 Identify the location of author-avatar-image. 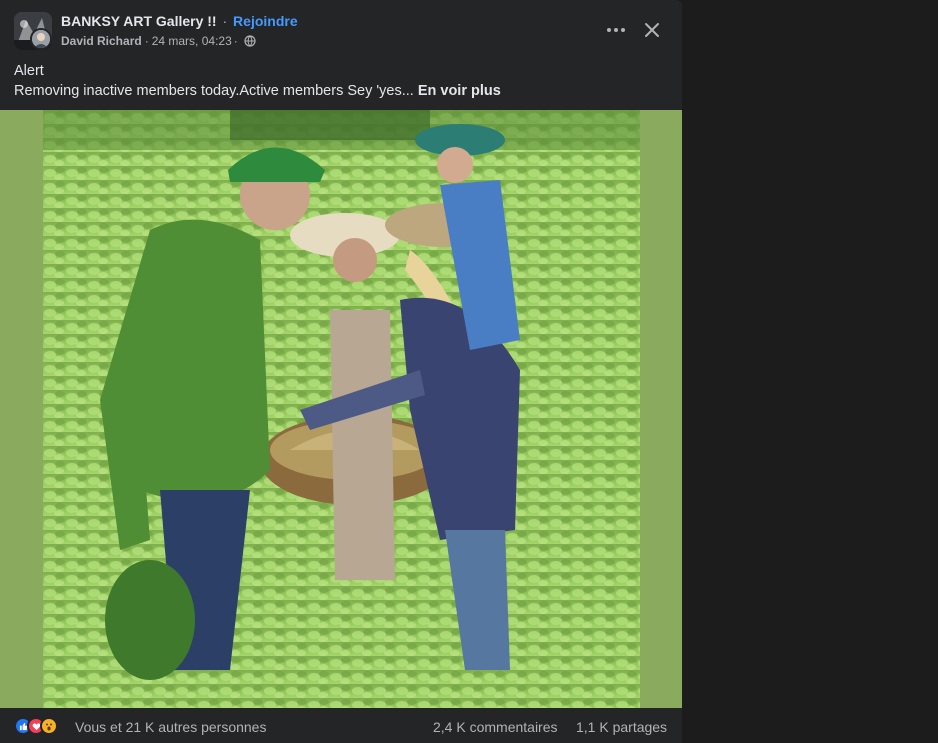
(41, 39).